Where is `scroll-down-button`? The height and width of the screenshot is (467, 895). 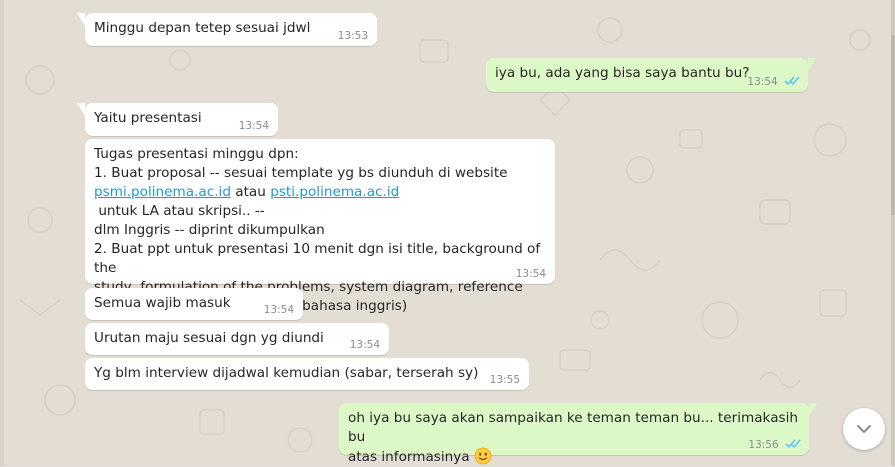
scroll-down-button is located at coordinates (864, 429).